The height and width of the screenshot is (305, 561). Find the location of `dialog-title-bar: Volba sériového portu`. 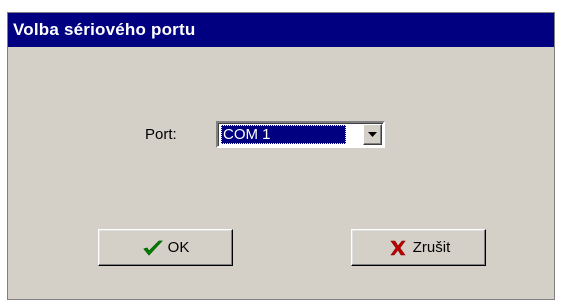

dialog-title-bar: Volba sériového portu is located at coordinates (281, 30).